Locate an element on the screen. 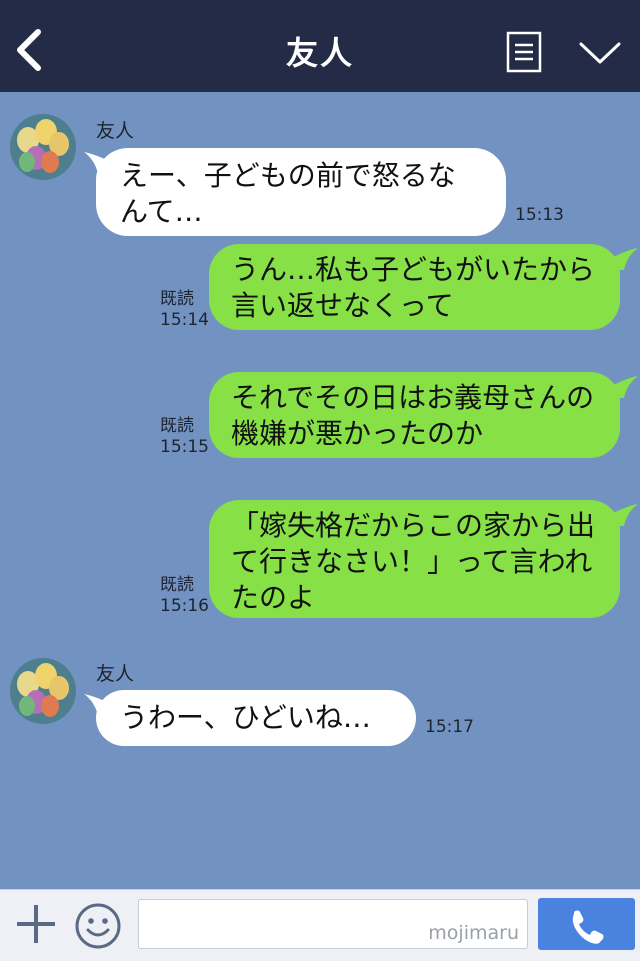 The height and width of the screenshot is (961, 640). read-receipt: 既読 15:14 is located at coordinates (184, 310).